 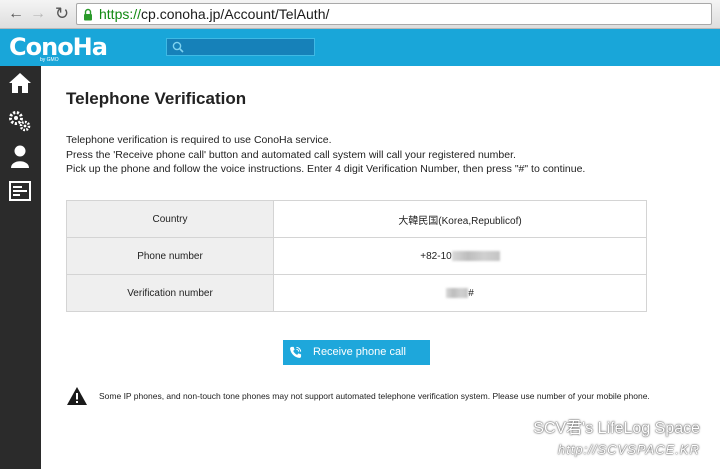 I want to click on url-text: https://cp.conoha.jp/Account/TelAuth/, so click(x=214, y=14).